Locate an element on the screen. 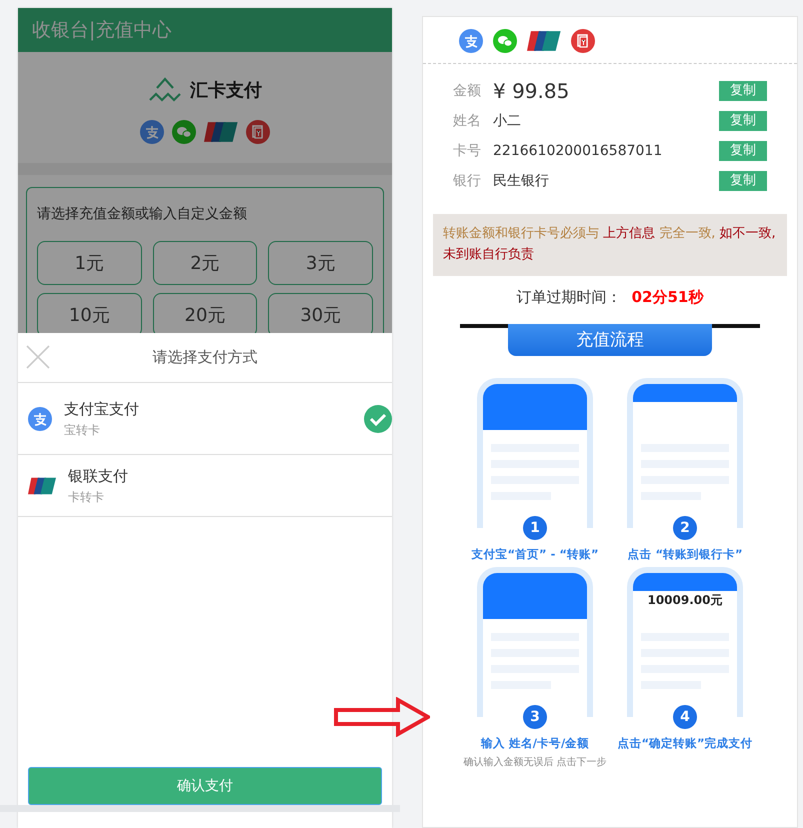 The width and height of the screenshot is (803, 828). expiry-countdown: 02分51秒 is located at coordinates (668, 297).